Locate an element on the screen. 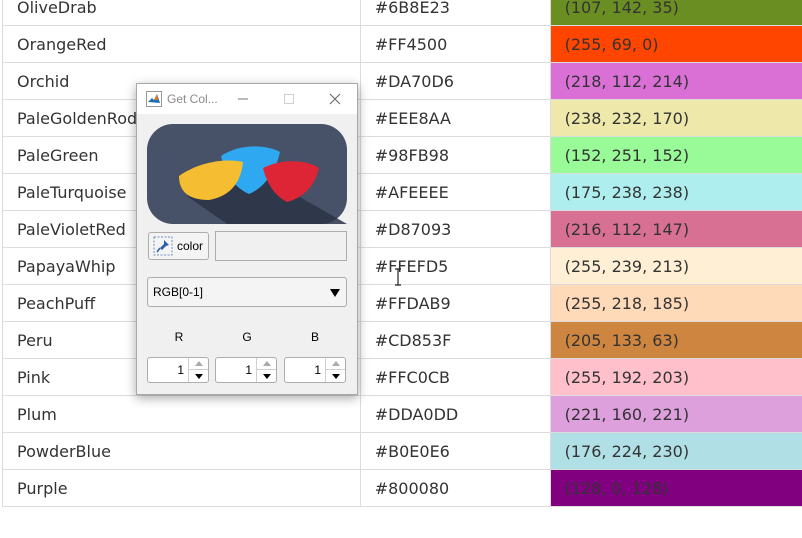 This screenshot has height=538, width=802. color-drops-logo is located at coordinates (247, 174).